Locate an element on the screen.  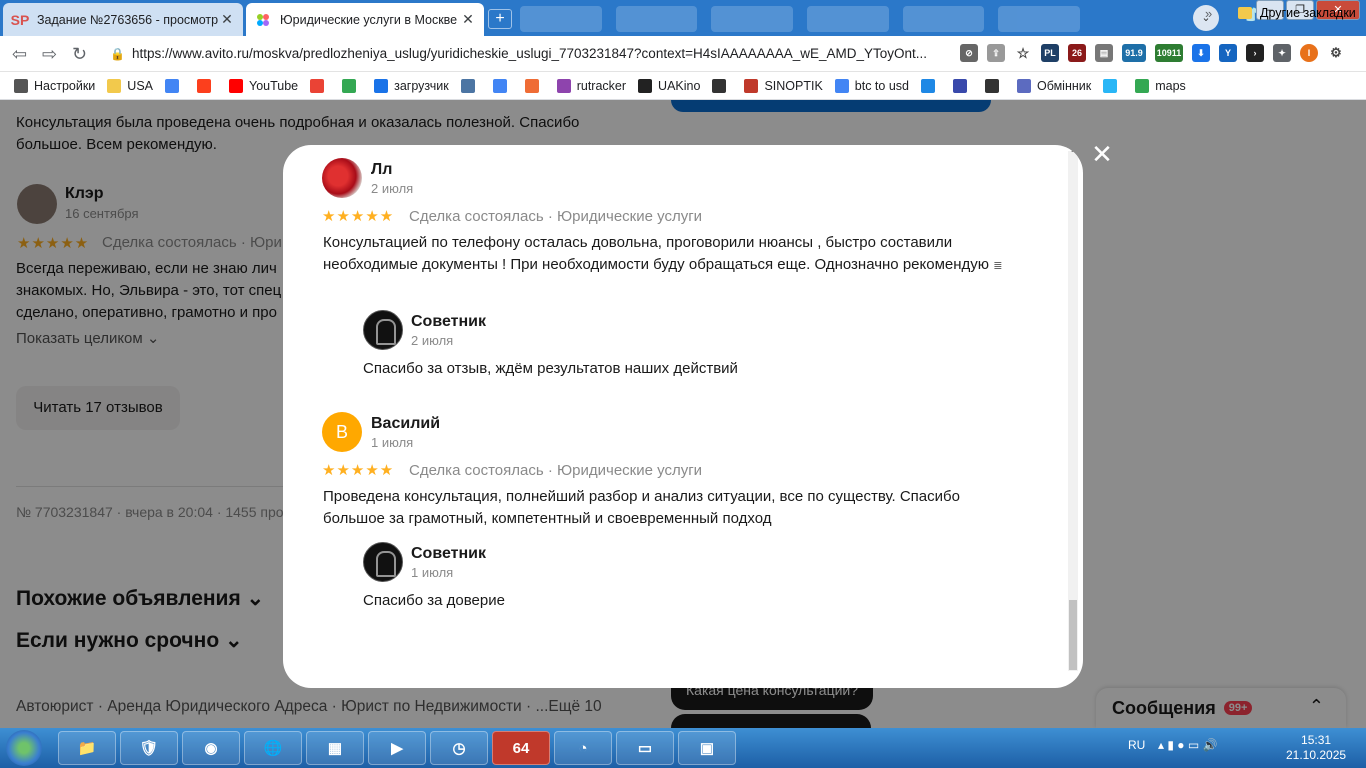
back-arrow-icon: ⇦ is located at coordinates (19, 54).